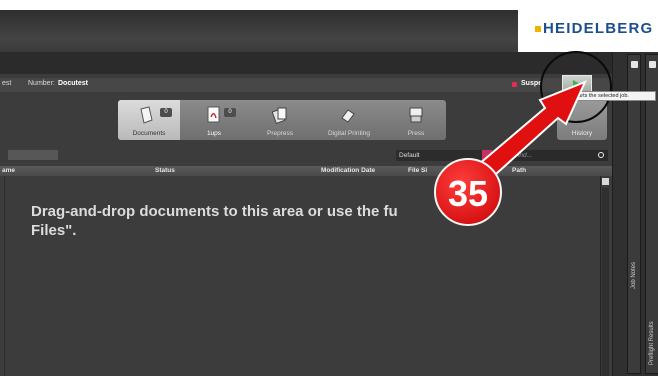 This screenshot has height=376, width=658. I want to click on callout-number: 35, so click(468, 193).